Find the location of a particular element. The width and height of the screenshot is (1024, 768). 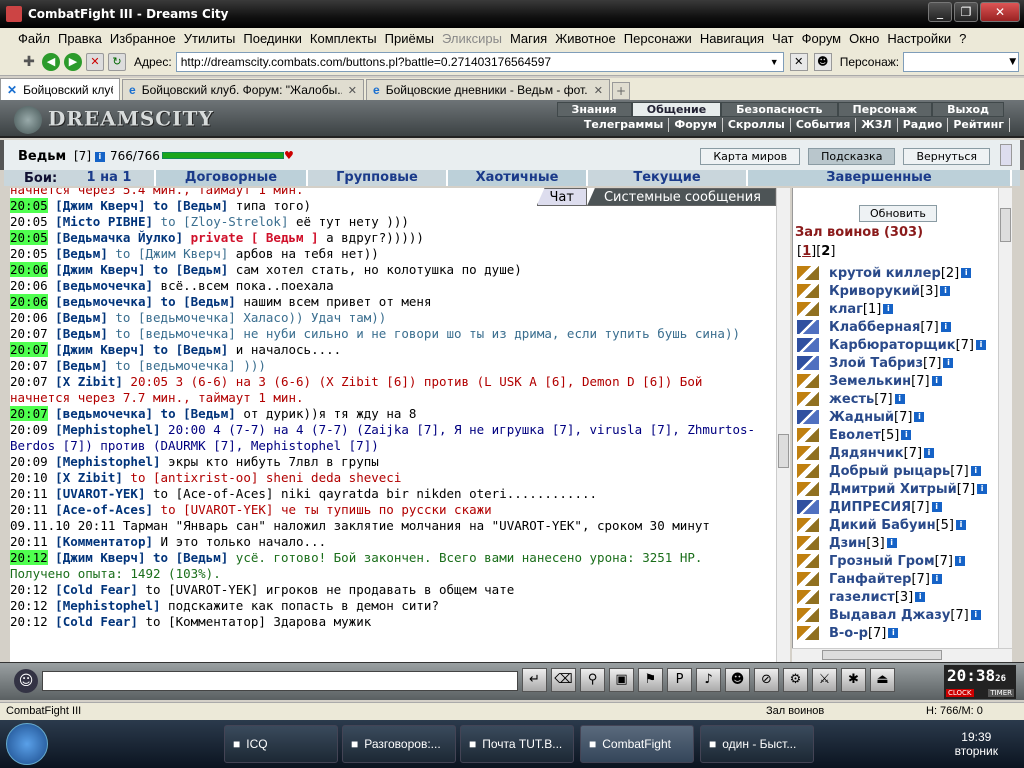

hall-user-row: жесть [7] i is located at coordinates (897, 399).